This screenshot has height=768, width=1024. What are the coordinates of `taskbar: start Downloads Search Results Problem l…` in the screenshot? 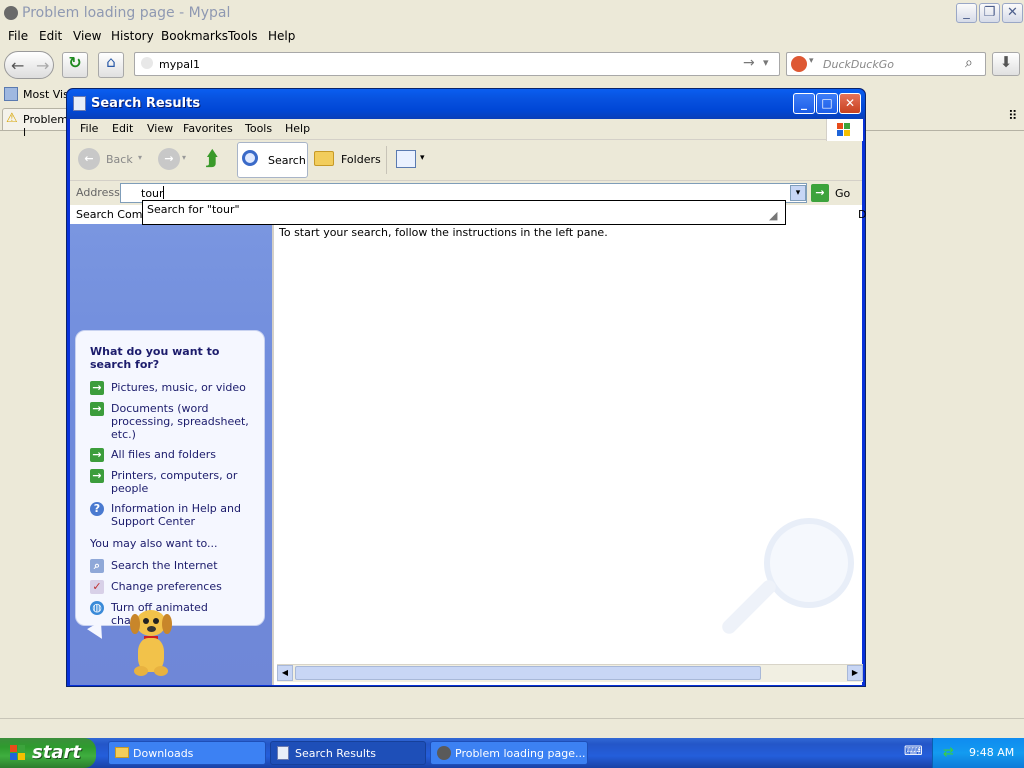 It's located at (512, 753).